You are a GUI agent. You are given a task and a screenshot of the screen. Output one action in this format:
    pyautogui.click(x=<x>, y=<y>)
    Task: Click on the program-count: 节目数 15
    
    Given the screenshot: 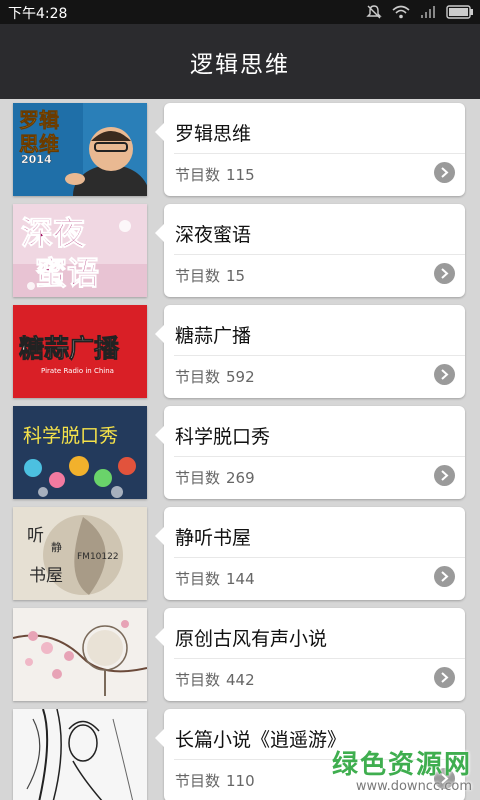 What is the action you would take?
    pyautogui.click(x=210, y=275)
    